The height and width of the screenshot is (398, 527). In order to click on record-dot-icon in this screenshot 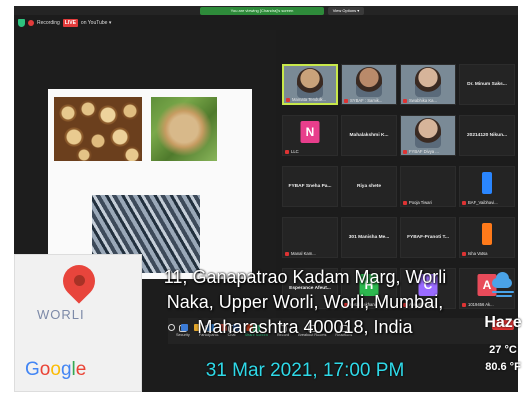, I will do `click(31, 23)`.